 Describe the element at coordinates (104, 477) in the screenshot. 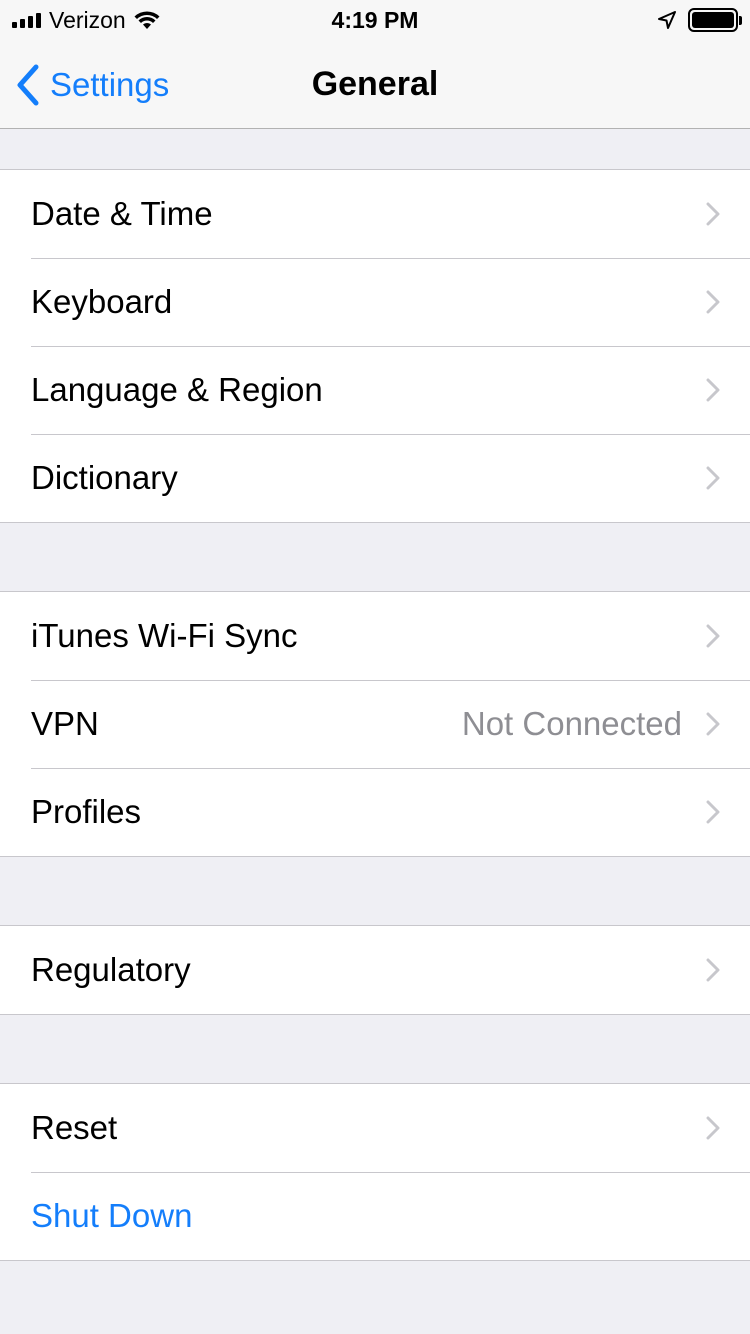

I see `row-label: Dictionary` at that location.